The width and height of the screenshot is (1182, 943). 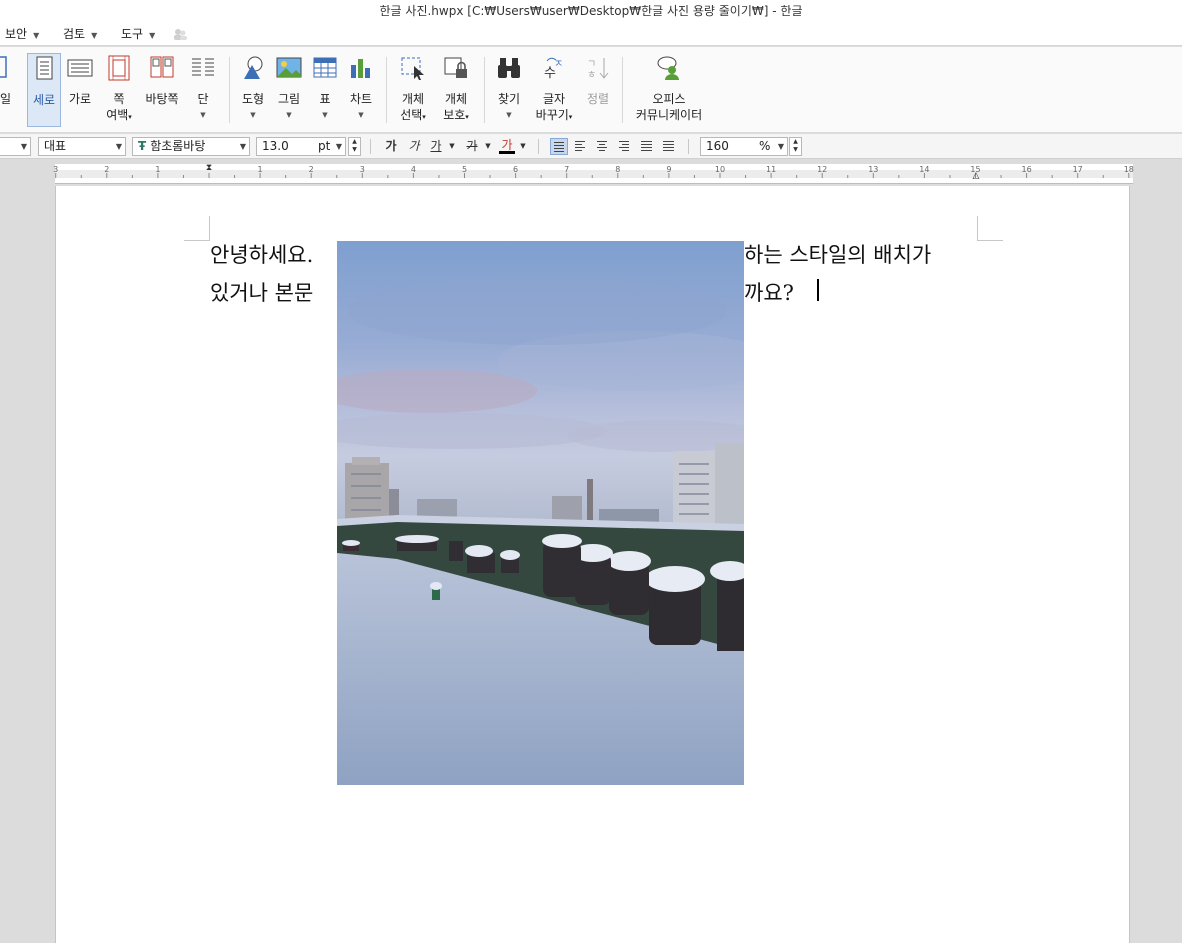 I want to click on columns-icon, so click(x=203, y=67).